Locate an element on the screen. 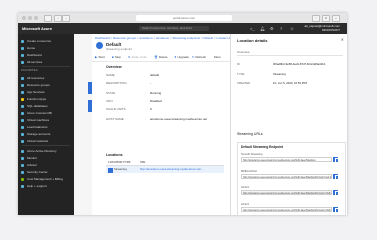 Image resolution: width=377 pixels, height=240 pixels. sidebar-item: Function Apps is located at coordinates (46, 99).